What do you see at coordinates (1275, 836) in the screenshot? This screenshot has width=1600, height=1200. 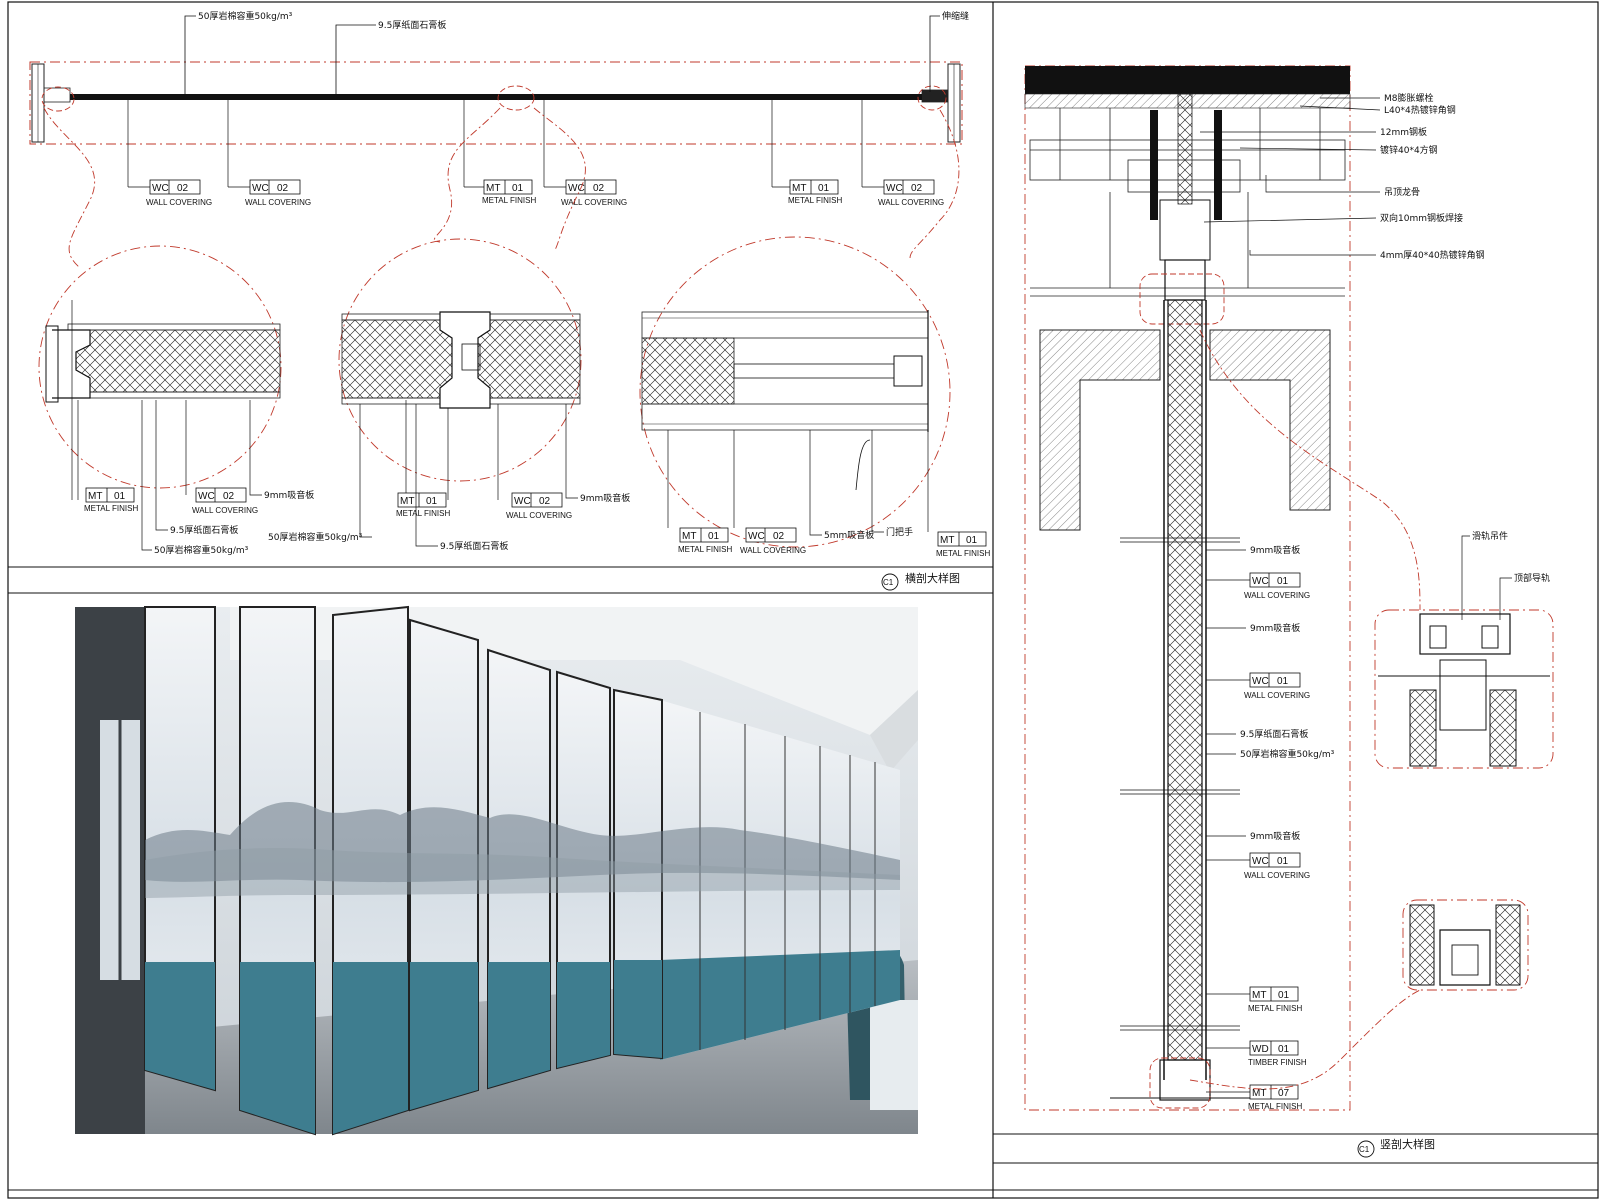 I see `note-9mm-board-e: 9mm吸音板` at bounding box center [1275, 836].